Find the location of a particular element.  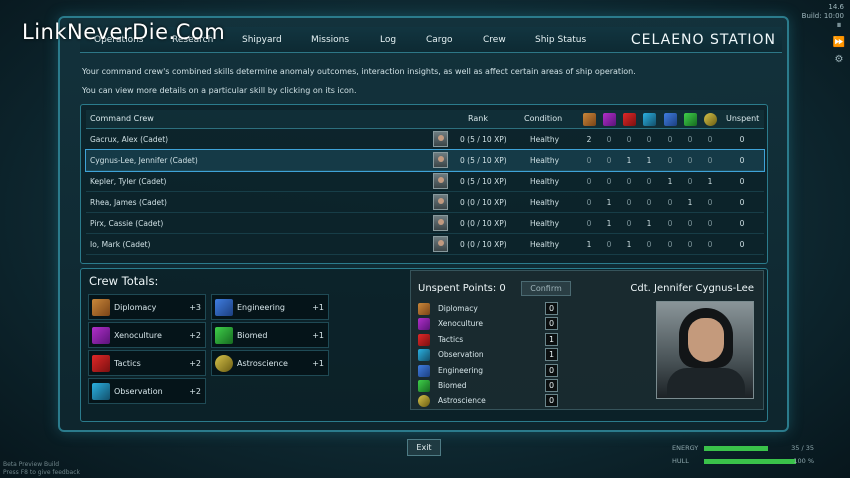

total-engineering: Engineering +1 is located at coordinates (270, 307).